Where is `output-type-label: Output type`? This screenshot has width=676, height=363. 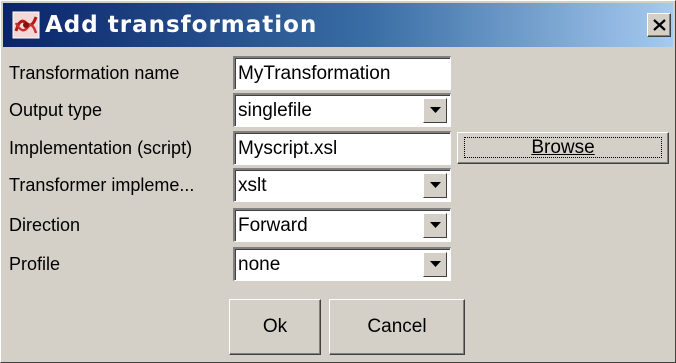 output-type-label: Output type is located at coordinates (56, 110).